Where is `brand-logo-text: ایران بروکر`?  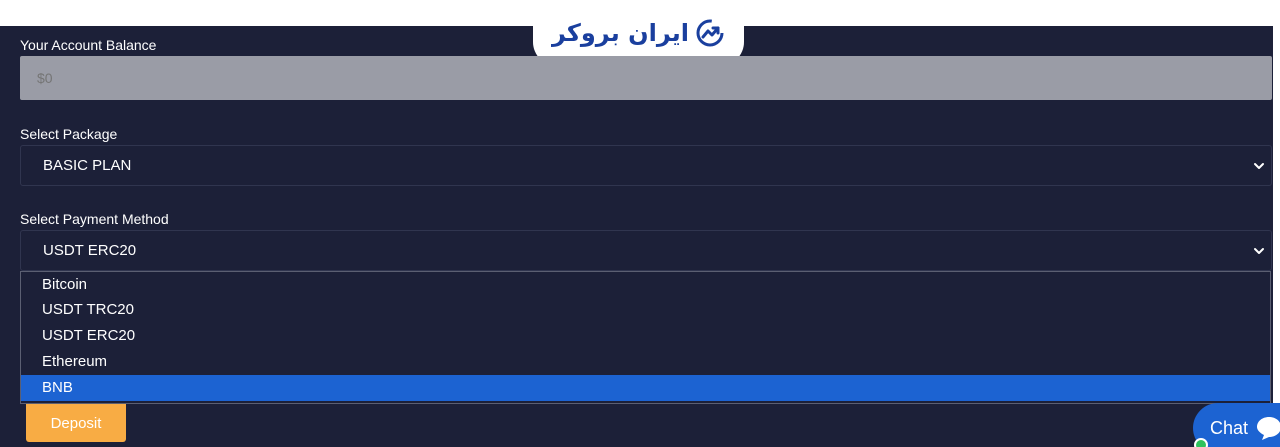
brand-logo-text: ایران بروکر is located at coordinates (620, 33).